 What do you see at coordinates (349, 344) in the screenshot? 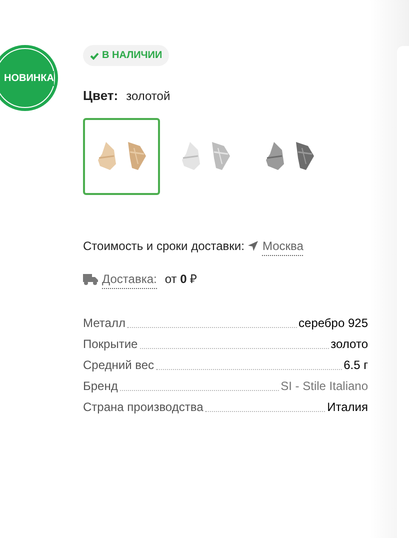
I see `spec-value: золото` at bounding box center [349, 344].